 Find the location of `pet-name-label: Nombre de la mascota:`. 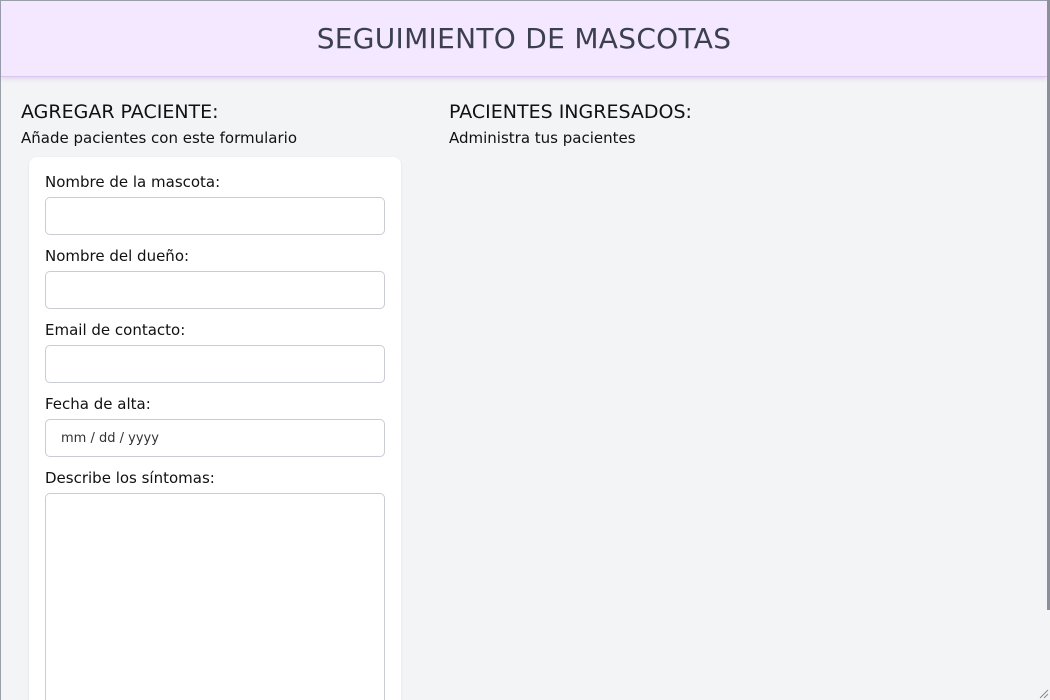

pet-name-label: Nombre de la mascota: is located at coordinates (133, 182).